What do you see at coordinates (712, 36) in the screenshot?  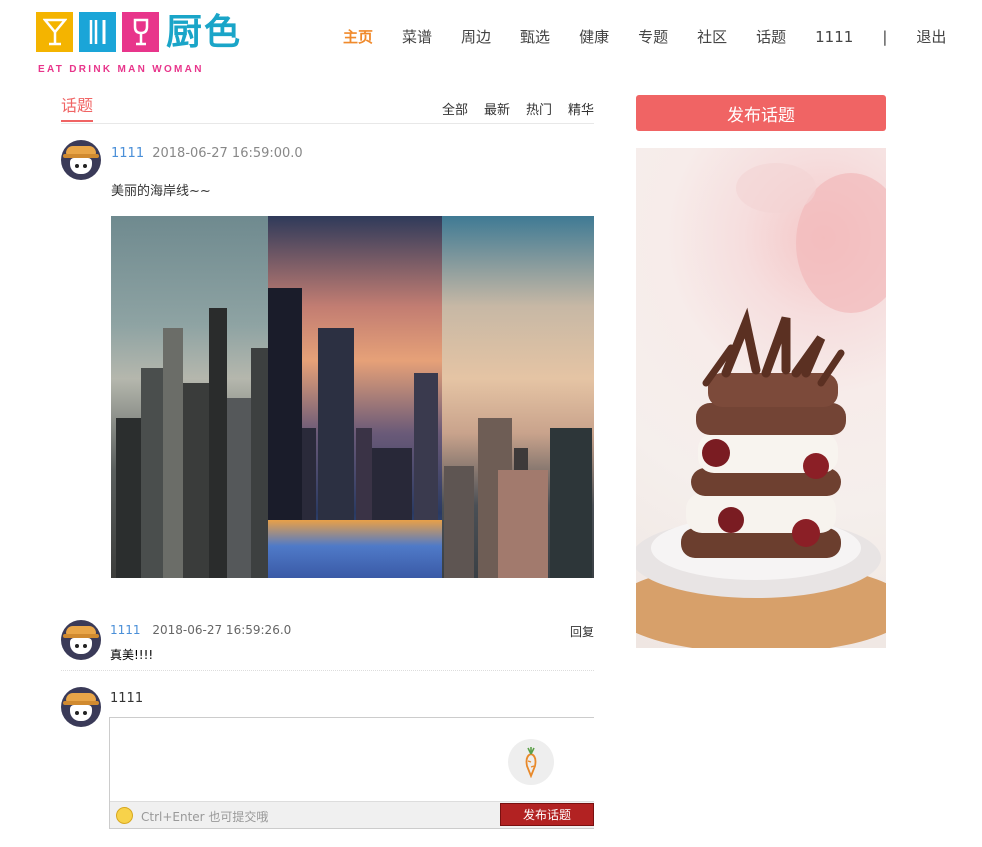 I see `nav-item-community: 社区` at bounding box center [712, 36].